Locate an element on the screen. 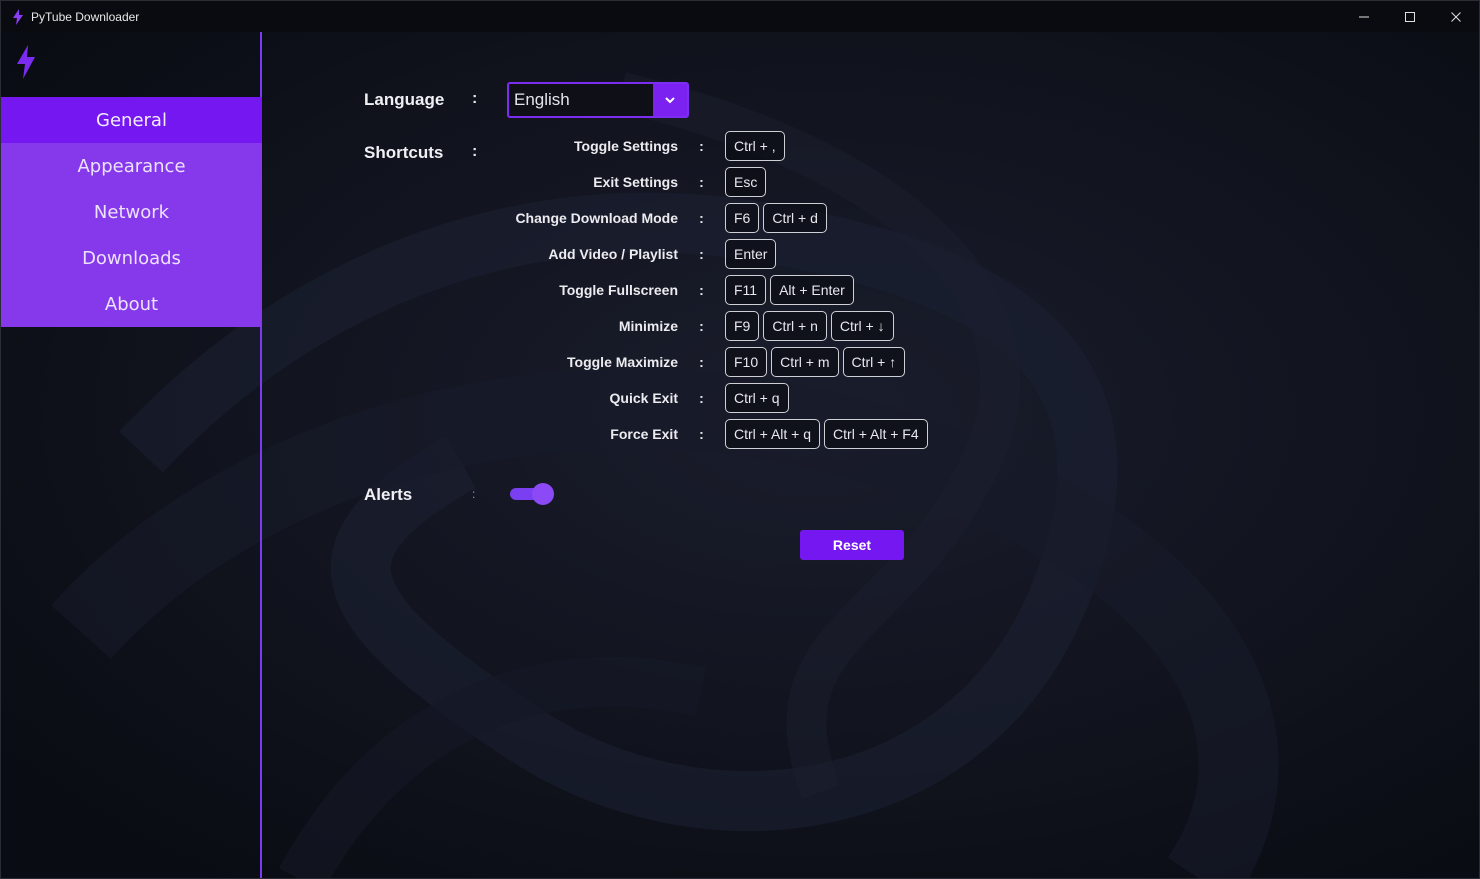 The image size is (1480, 879). shortcut-row: Add Video / Playlist : Enter is located at coordinates (589, 254).